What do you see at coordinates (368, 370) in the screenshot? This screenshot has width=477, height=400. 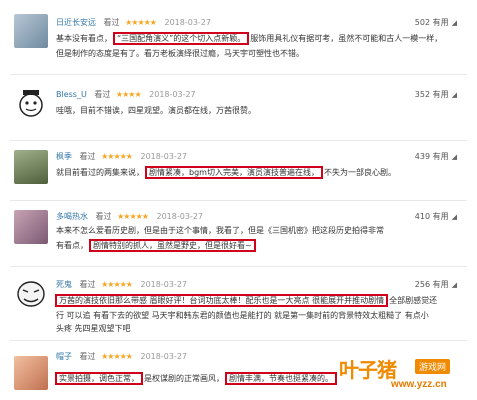 I see `watermark-title: 叶子猪` at bounding box center [368, 370].